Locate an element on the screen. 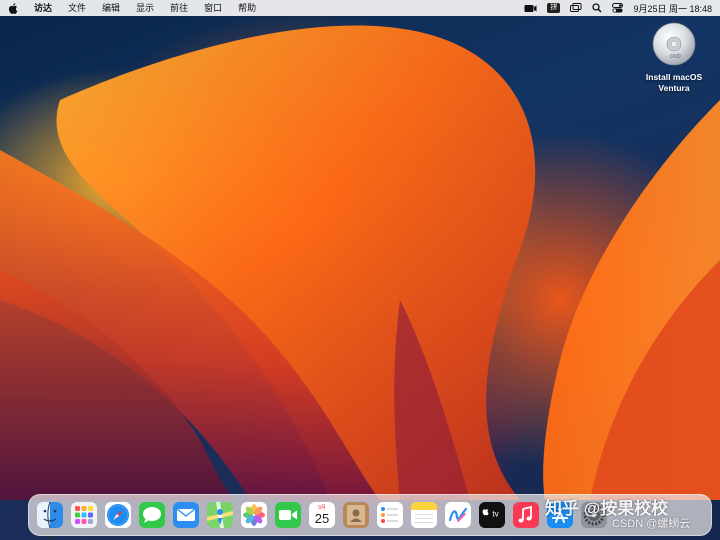 This screenshot has height=540, width=720. calendar-icon: 9月 25 is located at coordinates (322, 515).